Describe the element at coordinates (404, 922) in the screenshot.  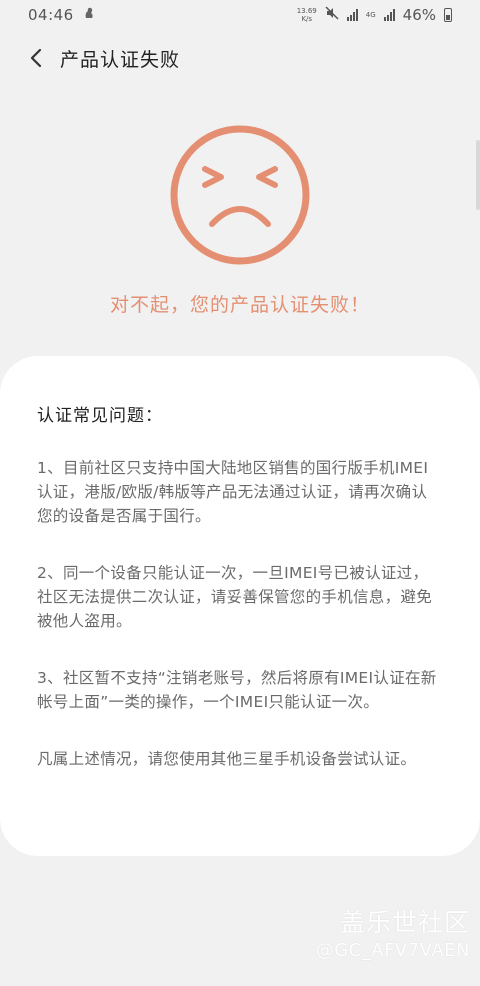
I see `watermark-logo: 盖乐世社区` at that location.